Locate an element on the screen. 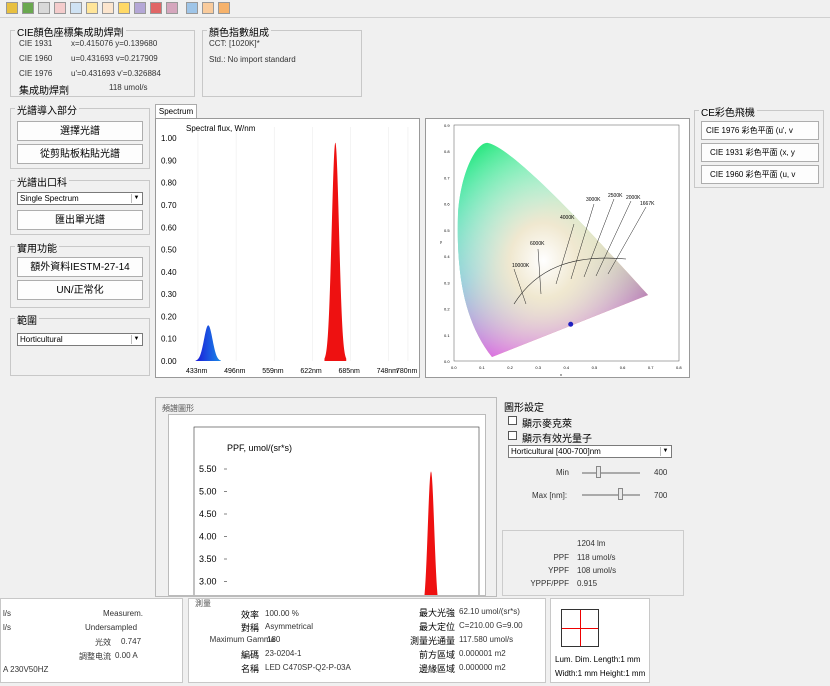  cie-xtick-label: 0.0 is located at coordinates (454, 367).